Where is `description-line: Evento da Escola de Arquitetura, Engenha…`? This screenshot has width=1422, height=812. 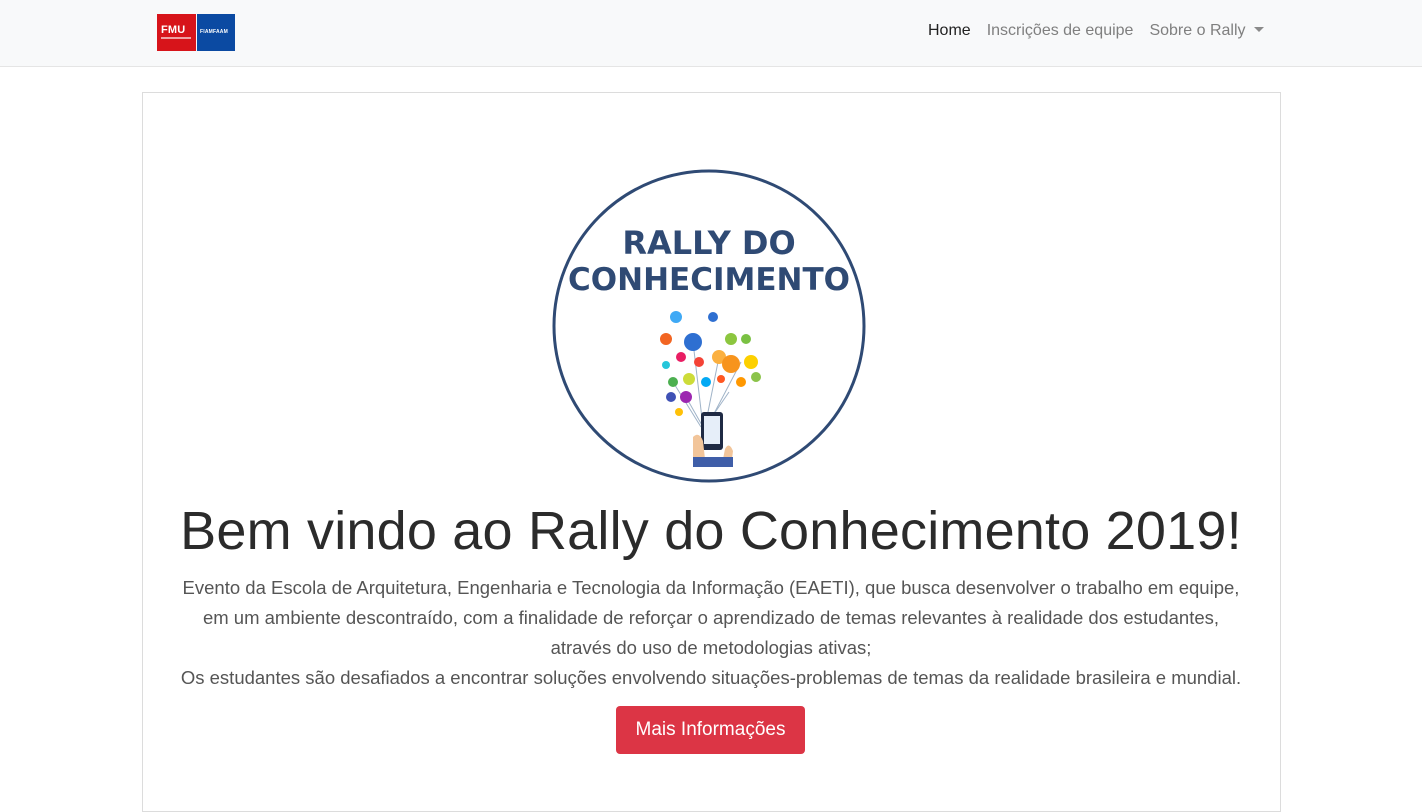 description-line: Evento da Escola de Arquitetura, Engenha… is located at coordinates (711, 587).